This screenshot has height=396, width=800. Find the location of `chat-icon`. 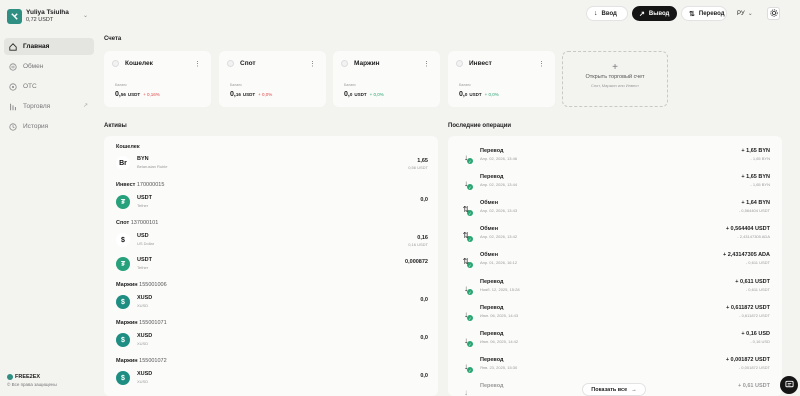

chat-icon is located at coordinates (789, 385).